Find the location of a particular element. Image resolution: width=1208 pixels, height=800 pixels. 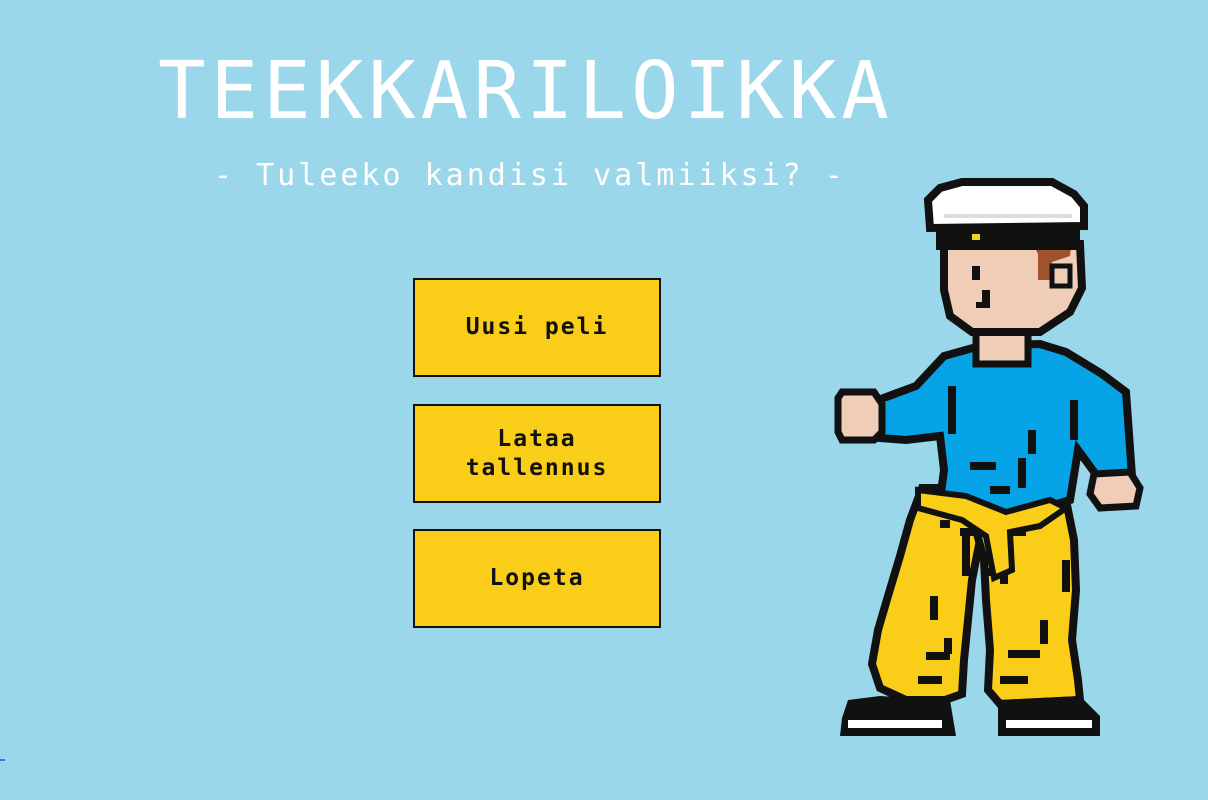

corner-marker is located at coordinates (2, 760).